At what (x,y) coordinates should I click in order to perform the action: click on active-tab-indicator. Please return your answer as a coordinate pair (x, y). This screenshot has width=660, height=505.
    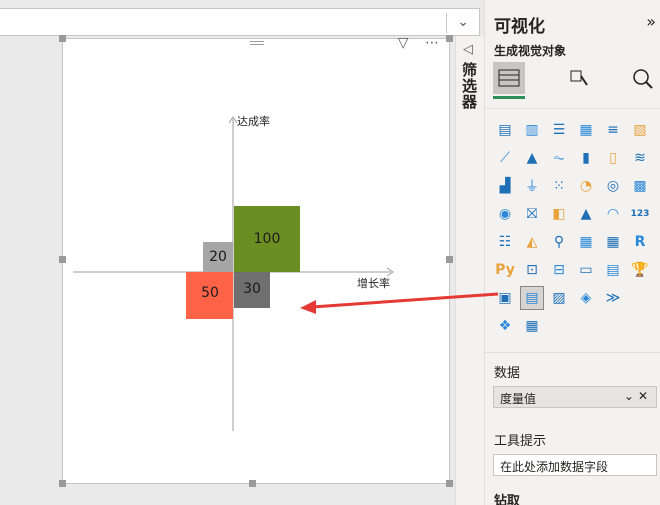
    Looking at the image, I should click on (509, 97).